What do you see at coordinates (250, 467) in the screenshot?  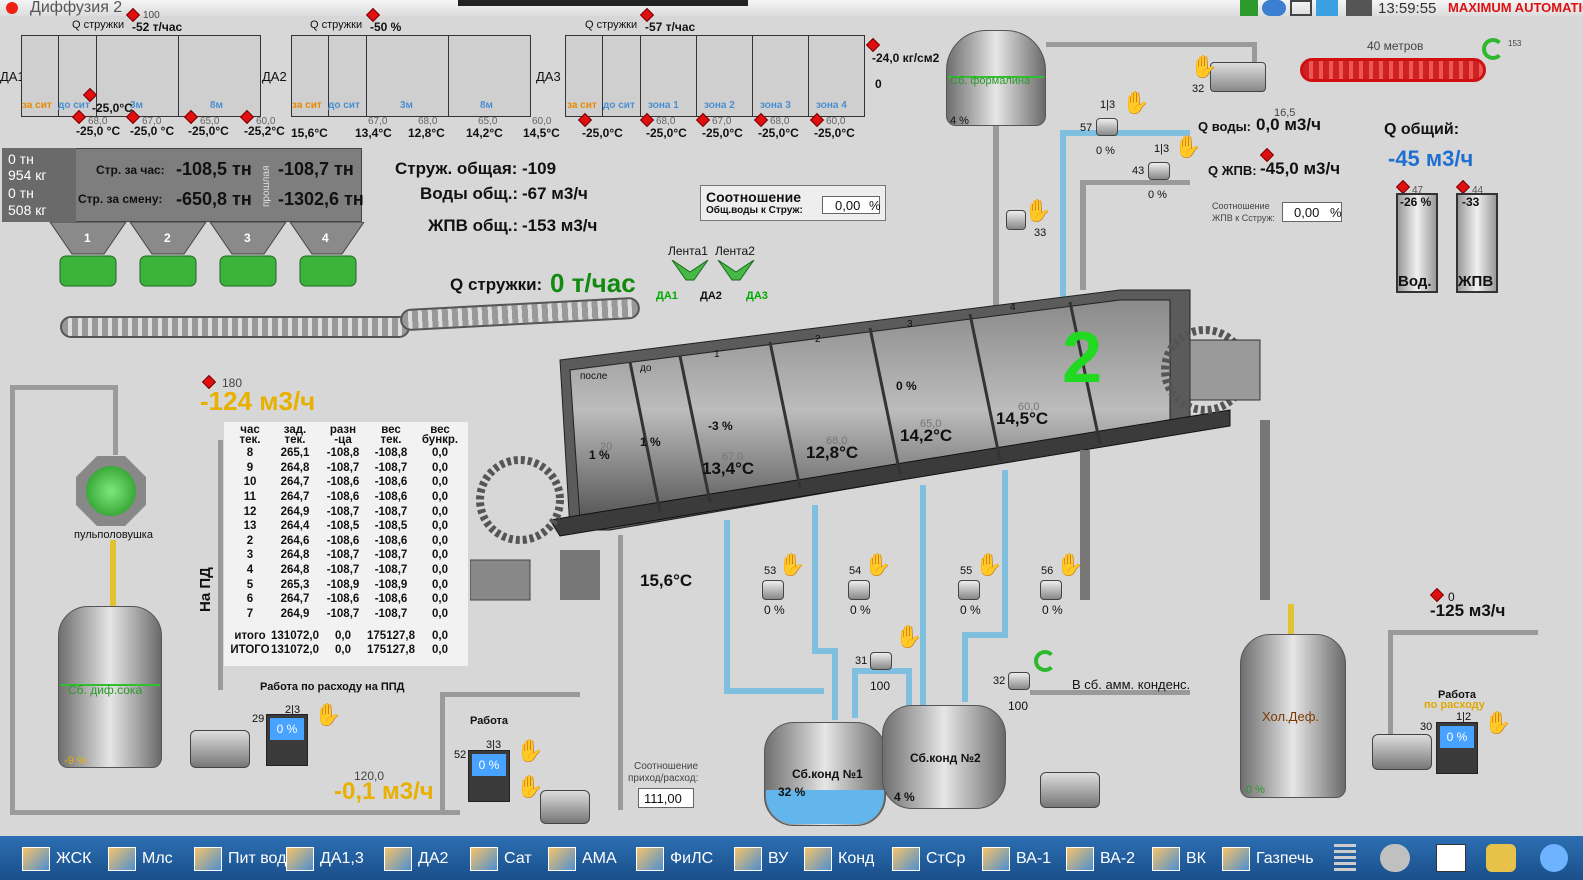 I see `table-cell: 9` at bounding box center [250, 467].